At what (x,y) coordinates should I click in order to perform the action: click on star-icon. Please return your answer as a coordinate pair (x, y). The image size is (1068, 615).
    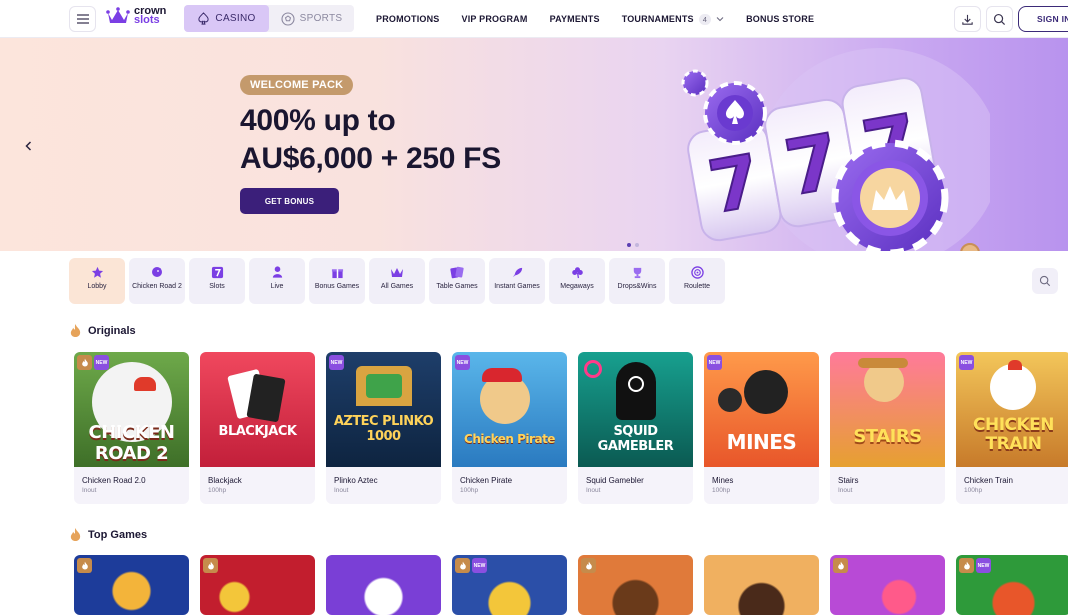
    Looking at the image, I should click on (97, 272).